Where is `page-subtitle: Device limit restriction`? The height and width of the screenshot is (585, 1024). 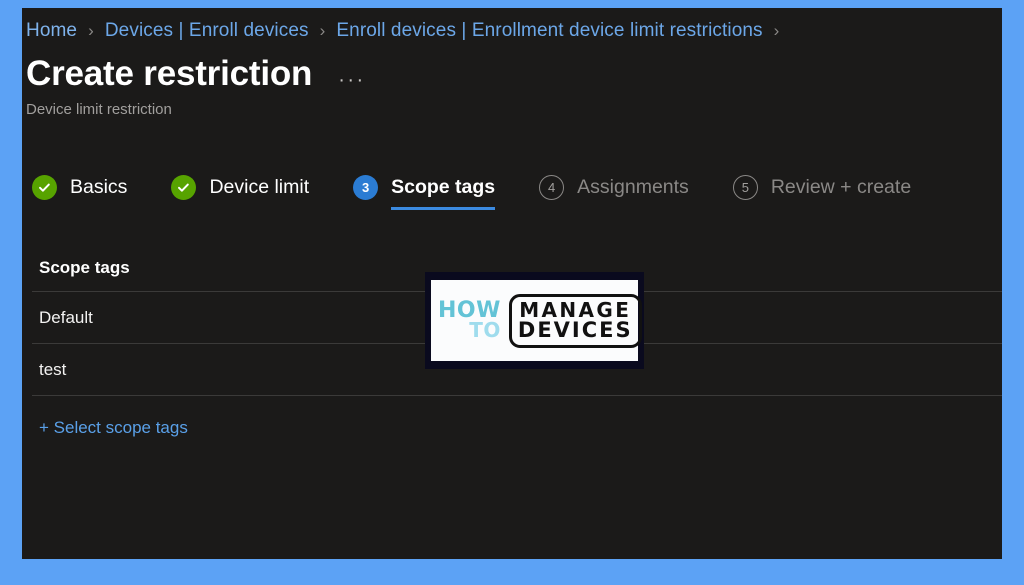 page-subtitle: Device limit restriction is located at coordinates (99, 110).